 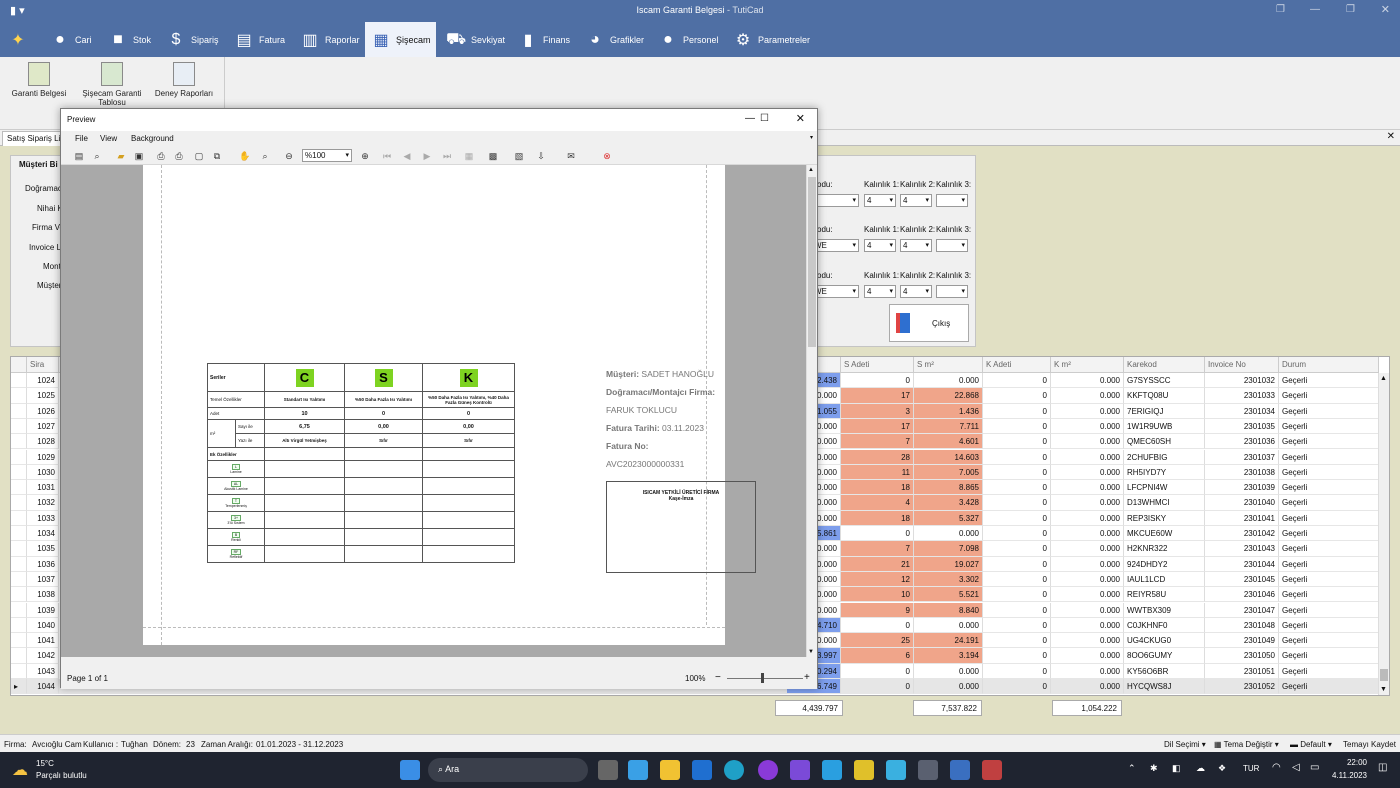 What do you see at coordinates (43, 365) in the screenshot?
I see `header-sira: Sira` at bounding box center [43, 365].